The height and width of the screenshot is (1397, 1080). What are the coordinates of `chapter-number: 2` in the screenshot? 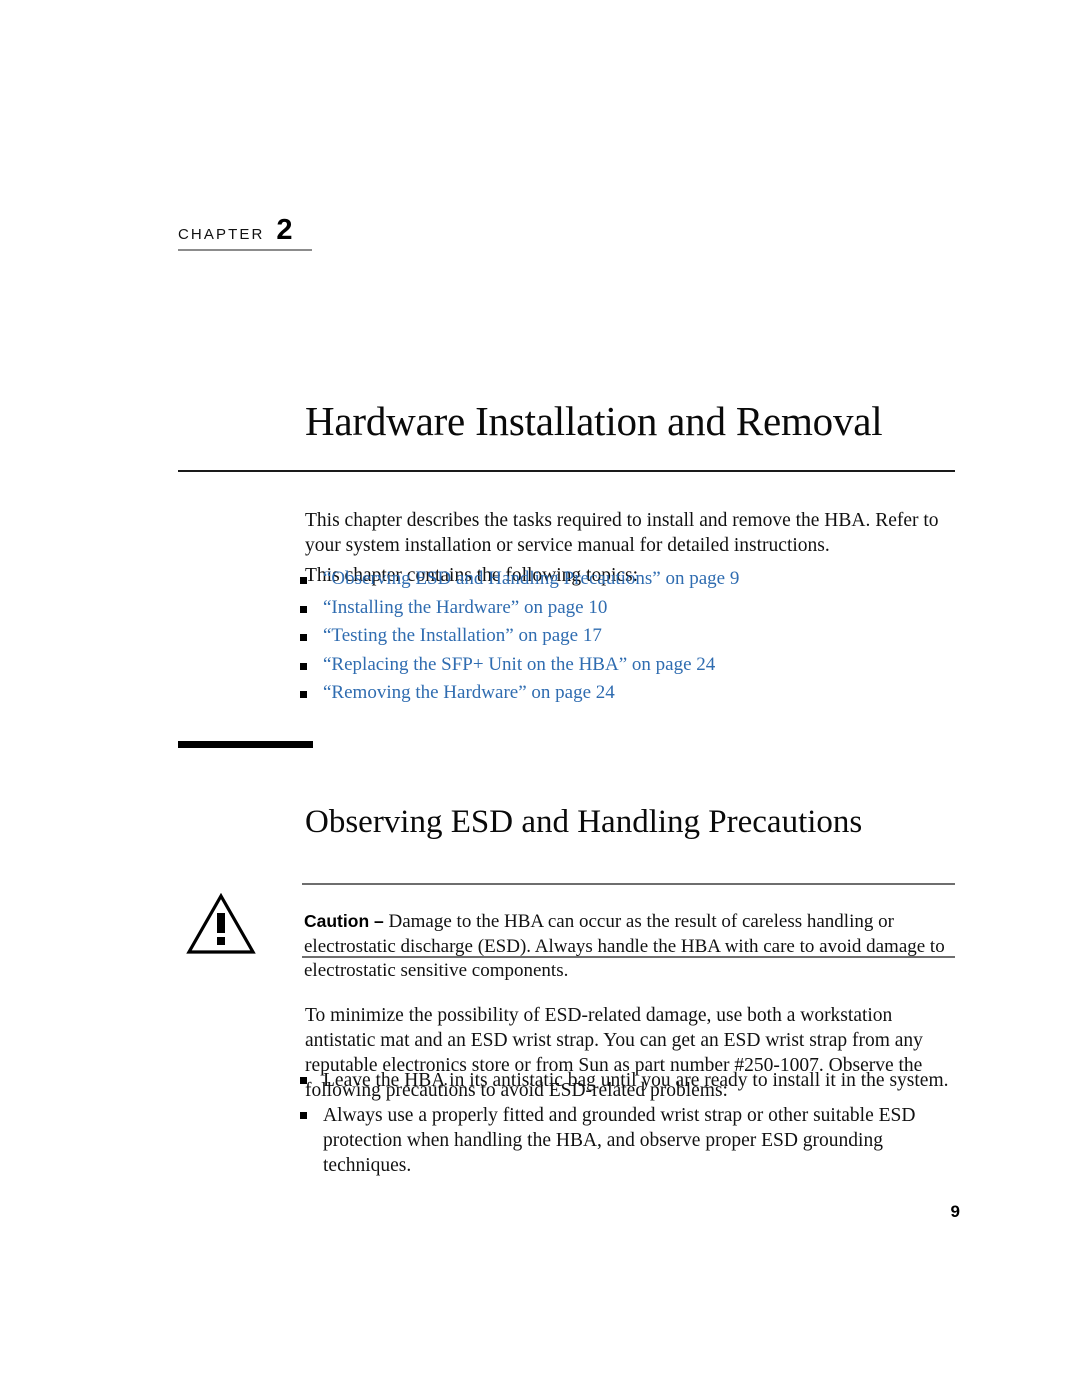 It's located at (284, 230).